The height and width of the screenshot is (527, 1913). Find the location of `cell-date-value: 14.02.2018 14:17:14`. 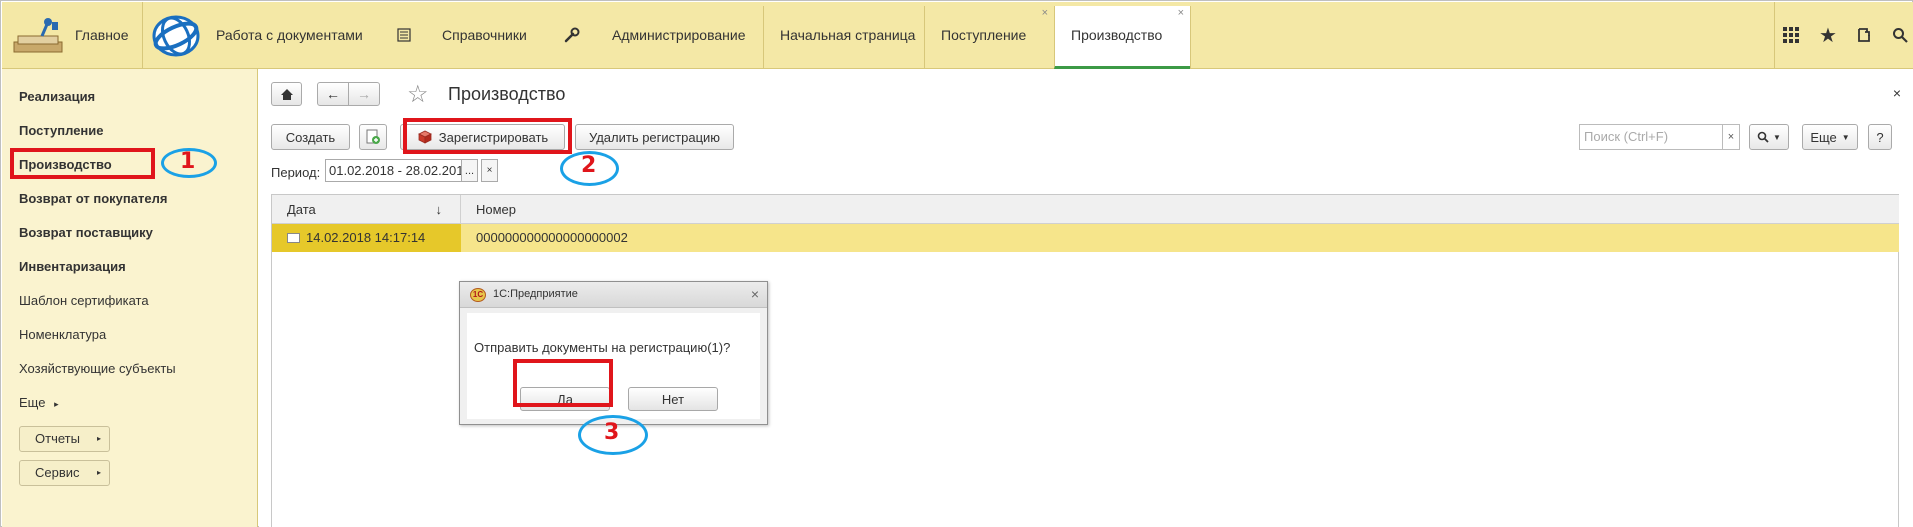

cell-date-value: 14.02.2018 14:17:14 is located at coordinates (366, 237).